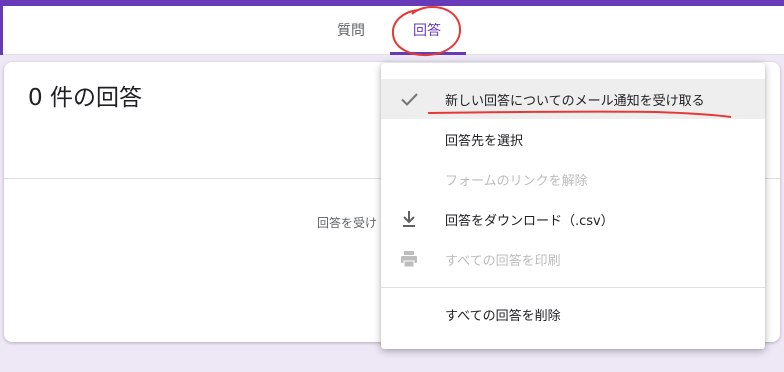  What do you see at coordinates (573, 259) in the screenshot?
I see `menu-item-print-all: すべての回答を印刷` at bounding box center [573, 259].